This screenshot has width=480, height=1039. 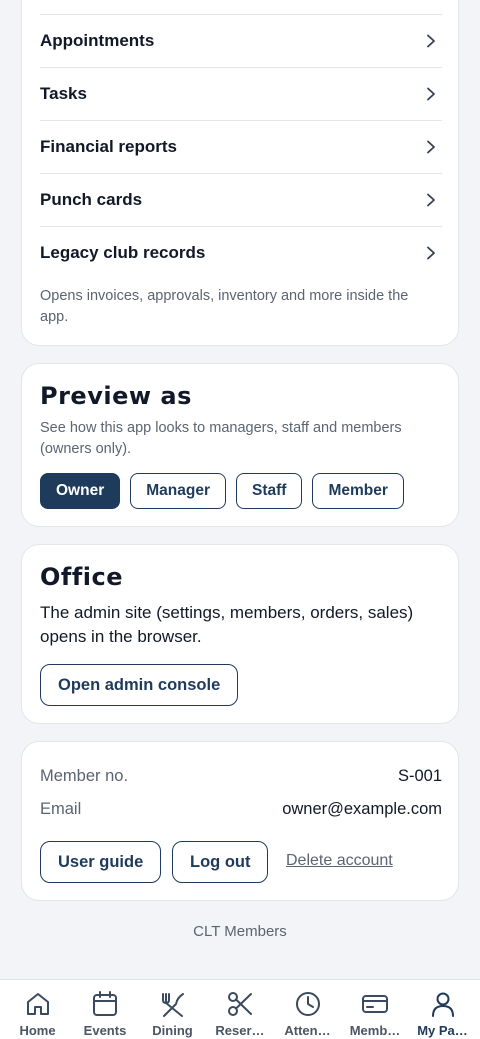 I want to click on role-selector: Owner Manager Staff Member, so click(x=222, y=491).